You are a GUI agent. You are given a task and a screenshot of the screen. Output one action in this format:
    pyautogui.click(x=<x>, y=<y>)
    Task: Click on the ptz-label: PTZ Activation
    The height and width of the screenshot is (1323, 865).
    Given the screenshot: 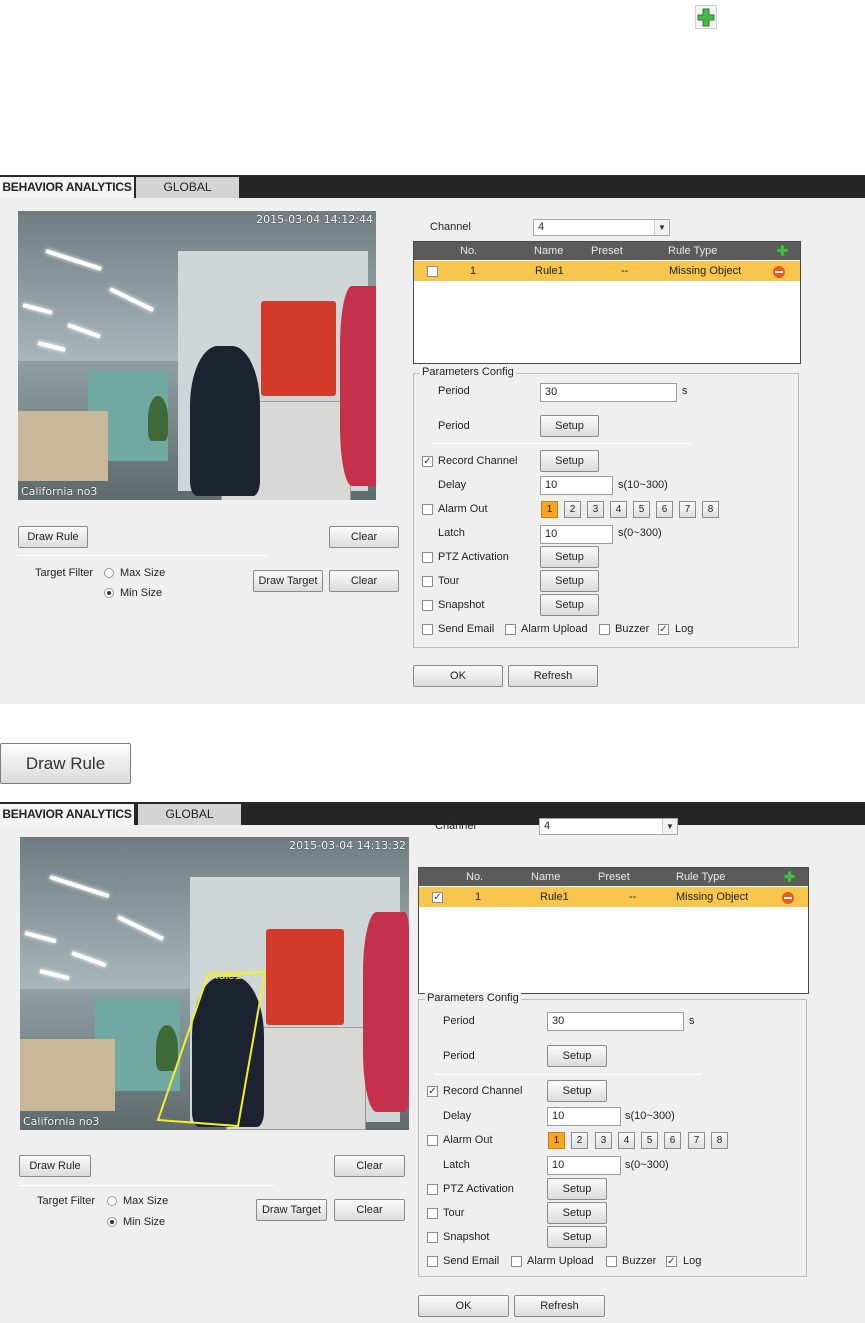 What is the action you would take?
    pyautogui.click(x=478, y=1189)
    